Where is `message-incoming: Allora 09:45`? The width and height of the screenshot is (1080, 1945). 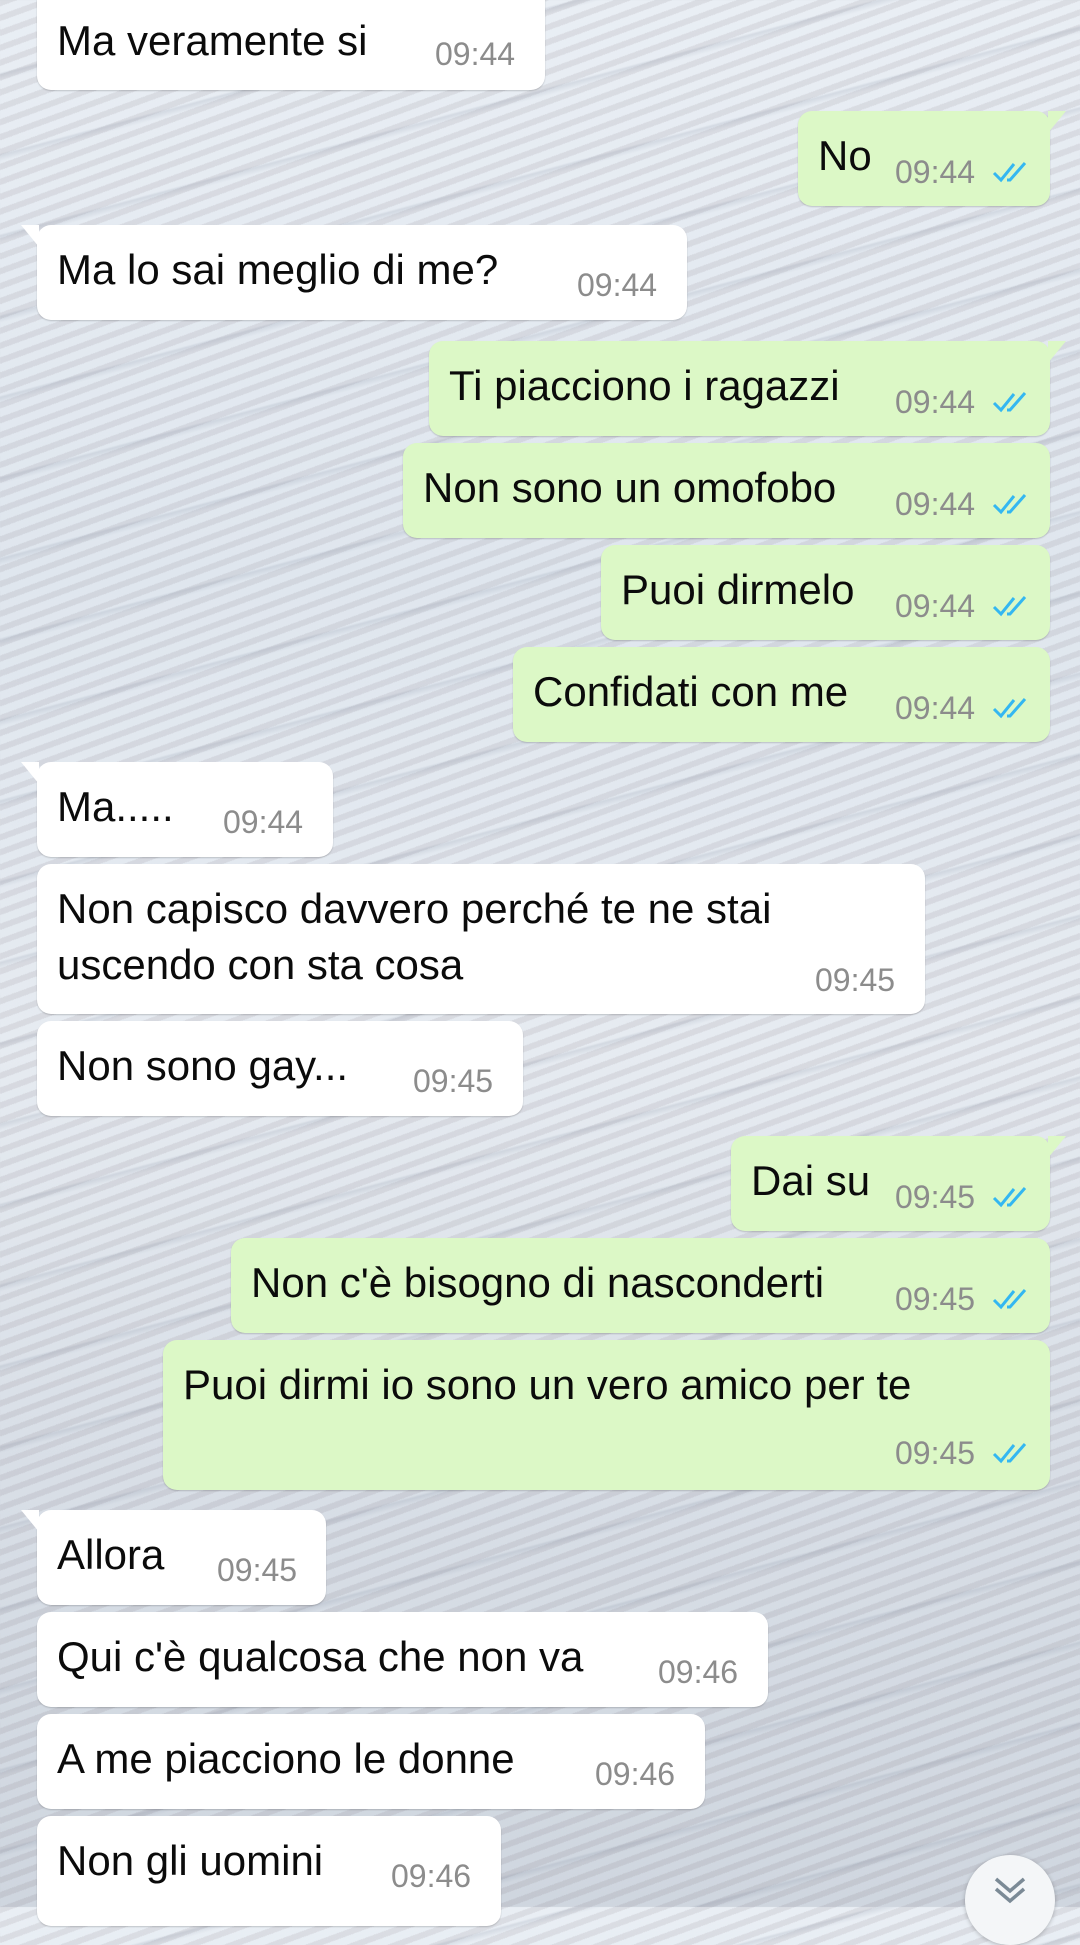
message-incoming: Allora 09:45 is located at coordinates (173, 1557).